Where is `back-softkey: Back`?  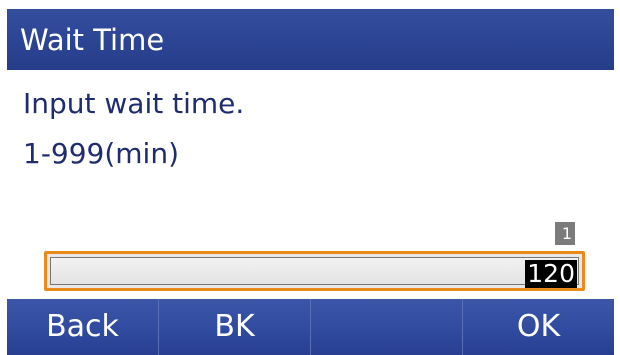 back-softkey: Back is located at coordinates (82, 327).